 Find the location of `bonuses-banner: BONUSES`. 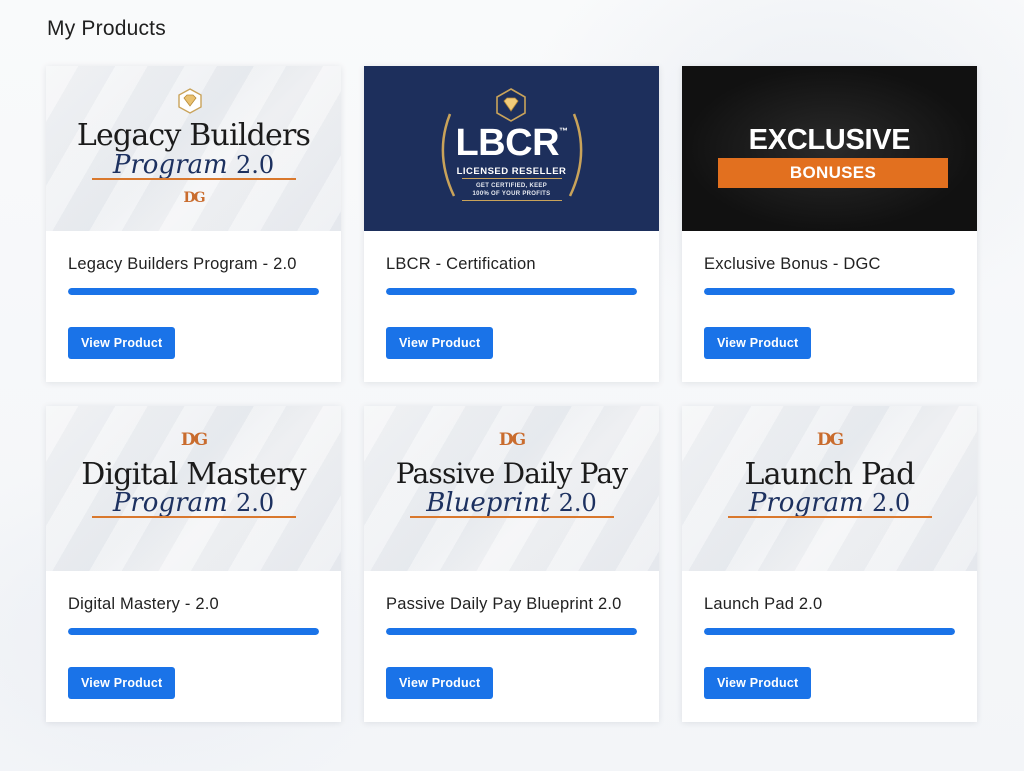

bonuses-banner: BONUSES is located at coordinates (833, 173).